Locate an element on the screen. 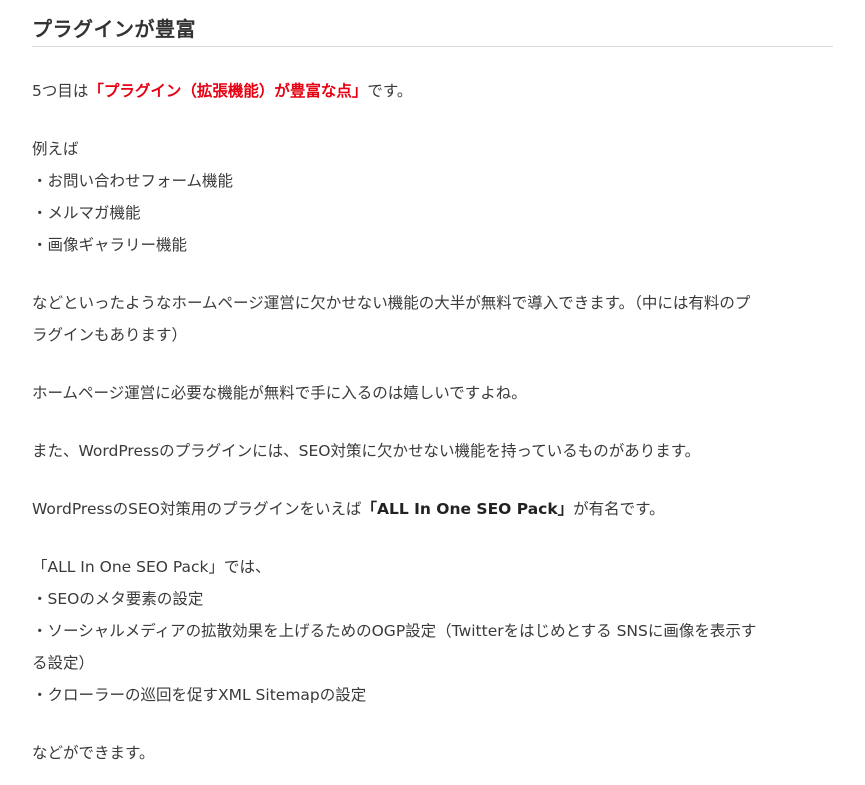 The image size is (865, 785). paragraph-line: ラグインもあります） is located at coordinates (110, 335).